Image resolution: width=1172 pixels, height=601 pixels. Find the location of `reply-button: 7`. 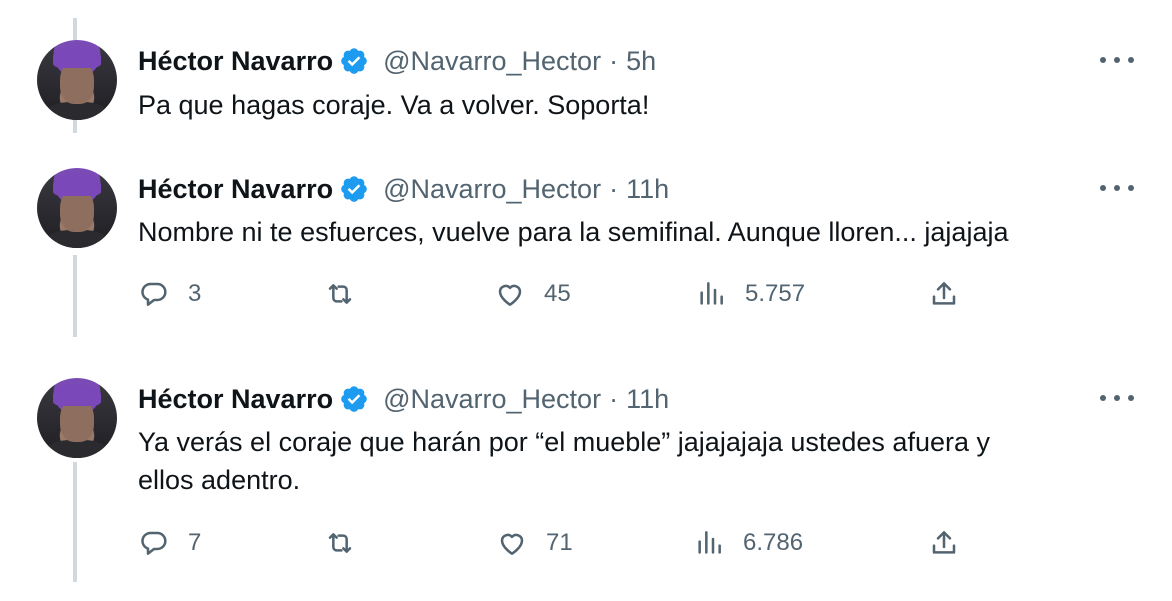

reply-button: 7 is located at coordinates (169, 543).